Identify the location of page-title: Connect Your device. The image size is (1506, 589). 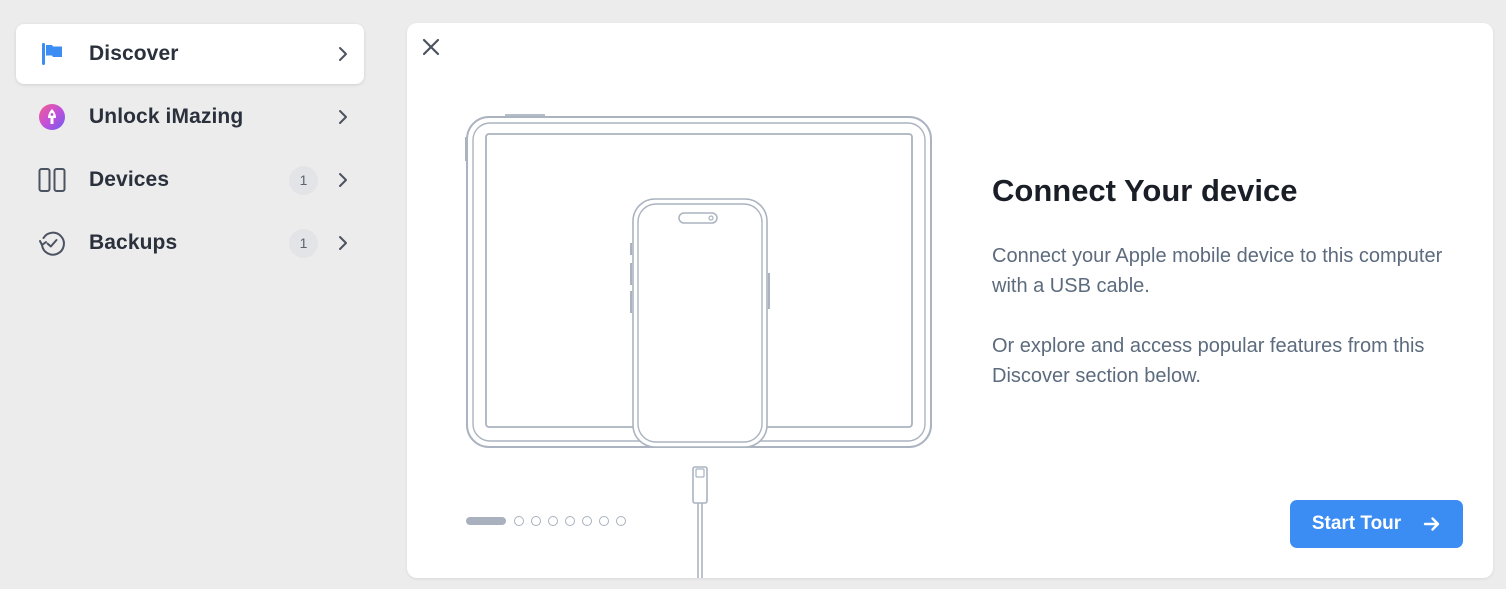
(1145, 190).